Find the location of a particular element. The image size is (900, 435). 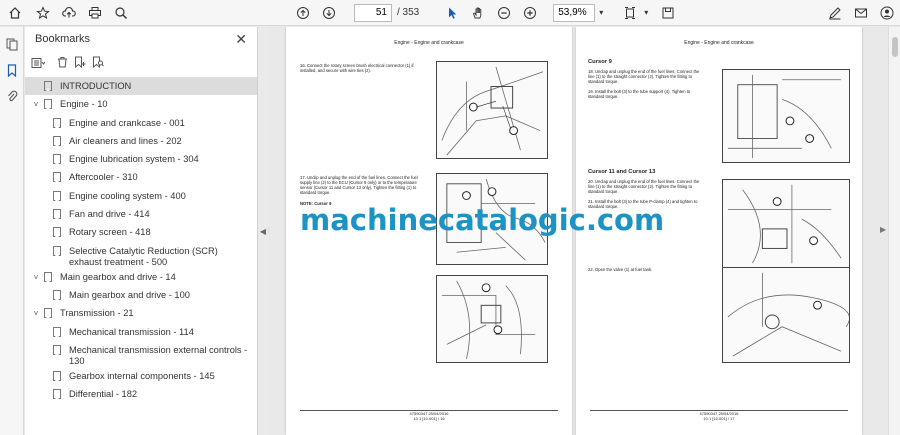

zoom-dropdown-chevron-icon: ▾ is located at coordinates (601, 13).